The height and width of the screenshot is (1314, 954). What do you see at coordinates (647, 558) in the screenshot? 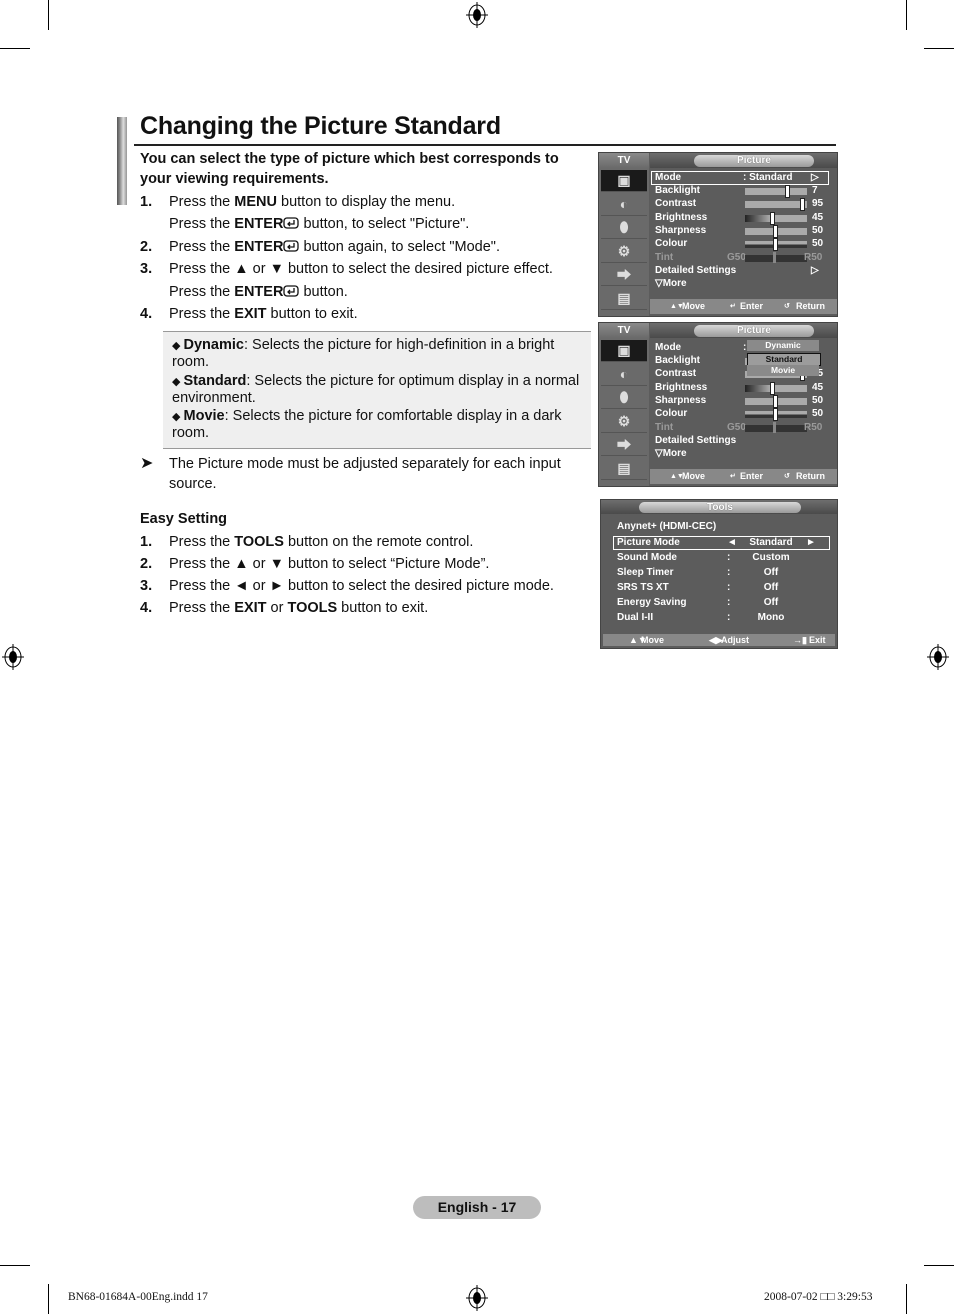
I see `tools-item-label: Sound Mode` at bounding box center [647, 558].